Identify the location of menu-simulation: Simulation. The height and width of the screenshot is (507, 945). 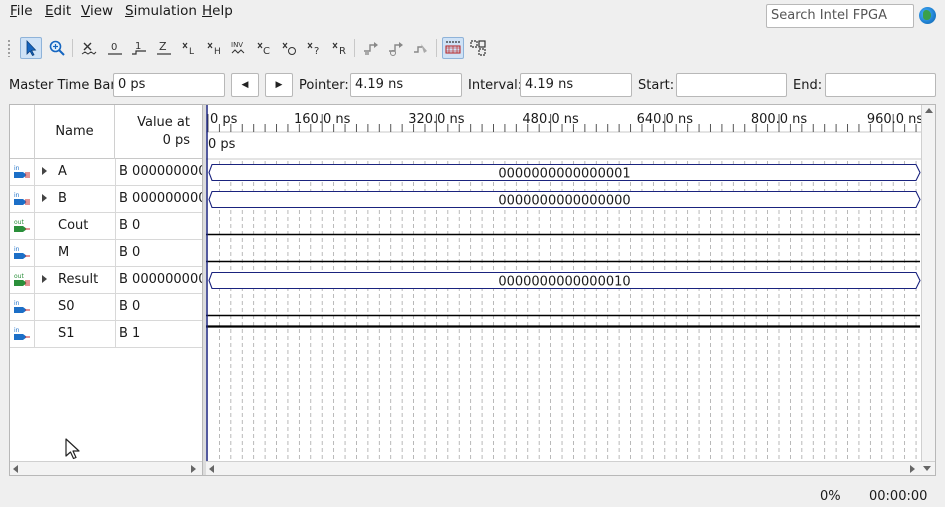
(161, 11).